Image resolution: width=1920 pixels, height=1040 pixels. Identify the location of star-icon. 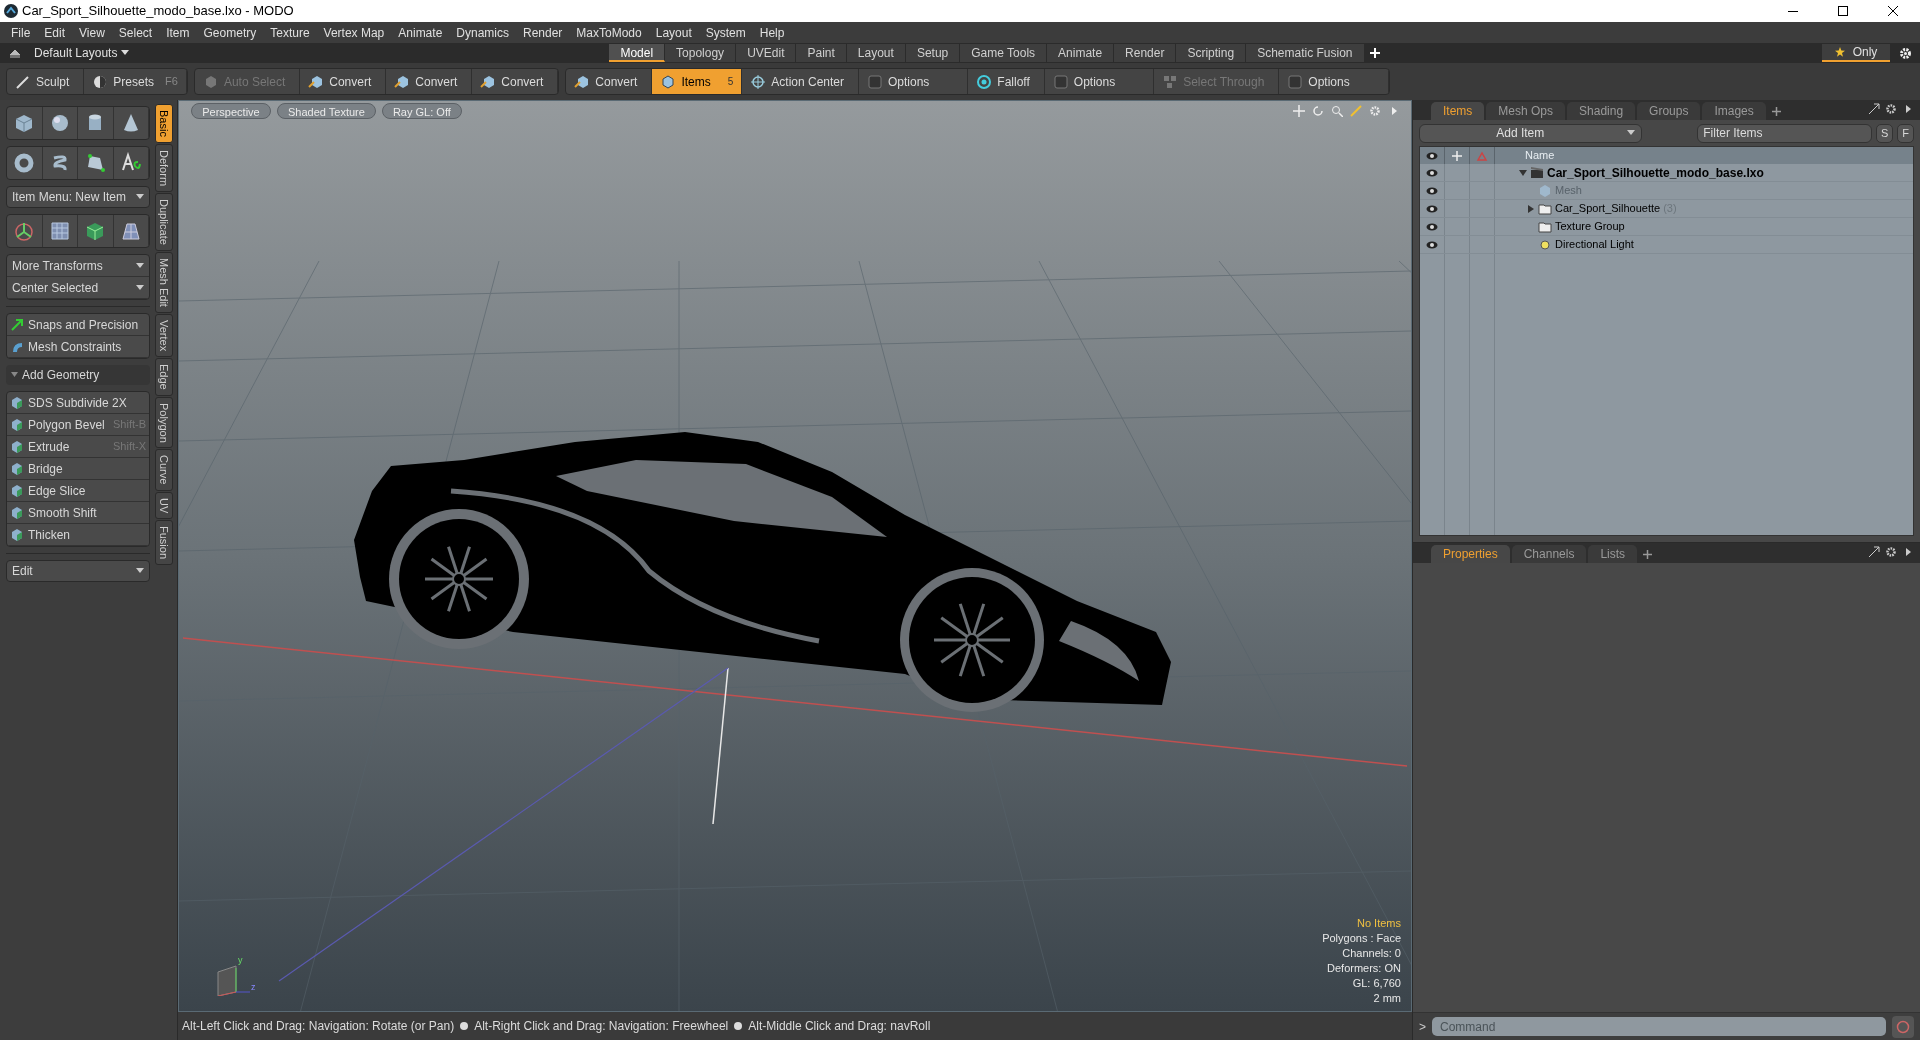
(1839, 52).